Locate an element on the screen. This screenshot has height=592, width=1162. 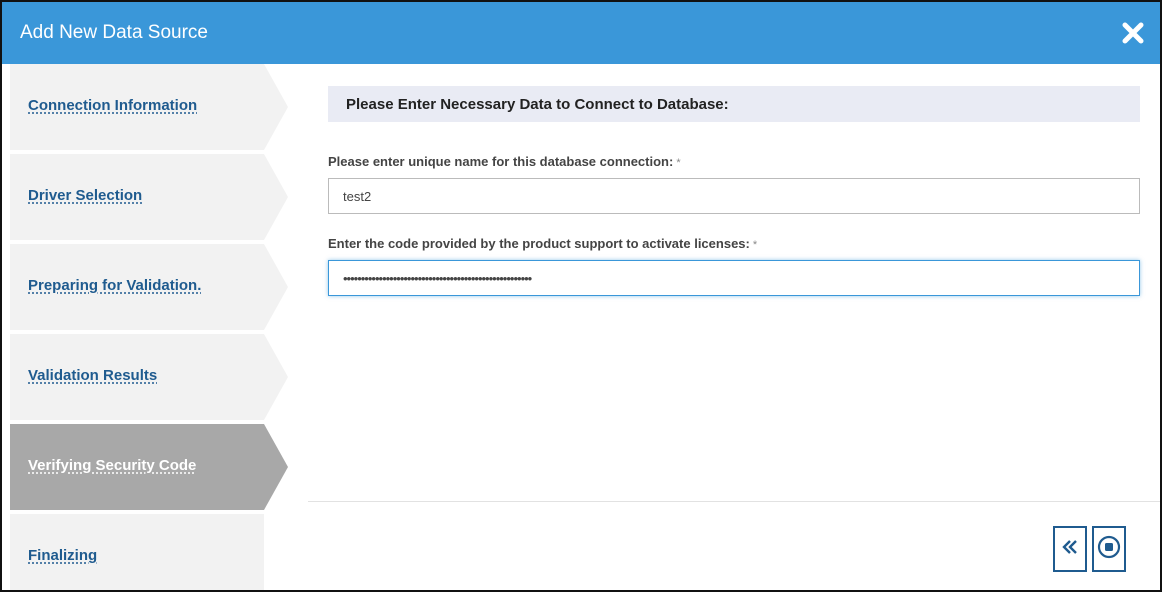
step-label: Connection Information is located at coordinates (112, 105).